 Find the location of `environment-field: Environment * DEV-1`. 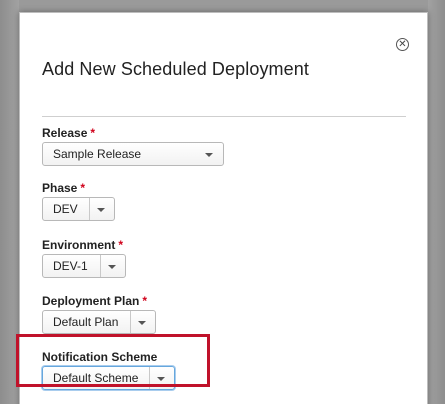

environment-field: Environment * DEV-1 is located at coordinates (84, 257).